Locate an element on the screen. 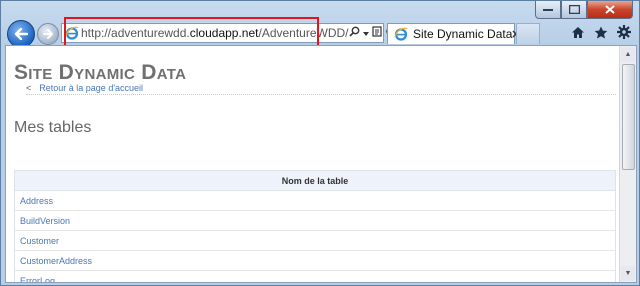 The height and width of the screenshot is (286, 640). forward-button is located at coordinates (48, 34).